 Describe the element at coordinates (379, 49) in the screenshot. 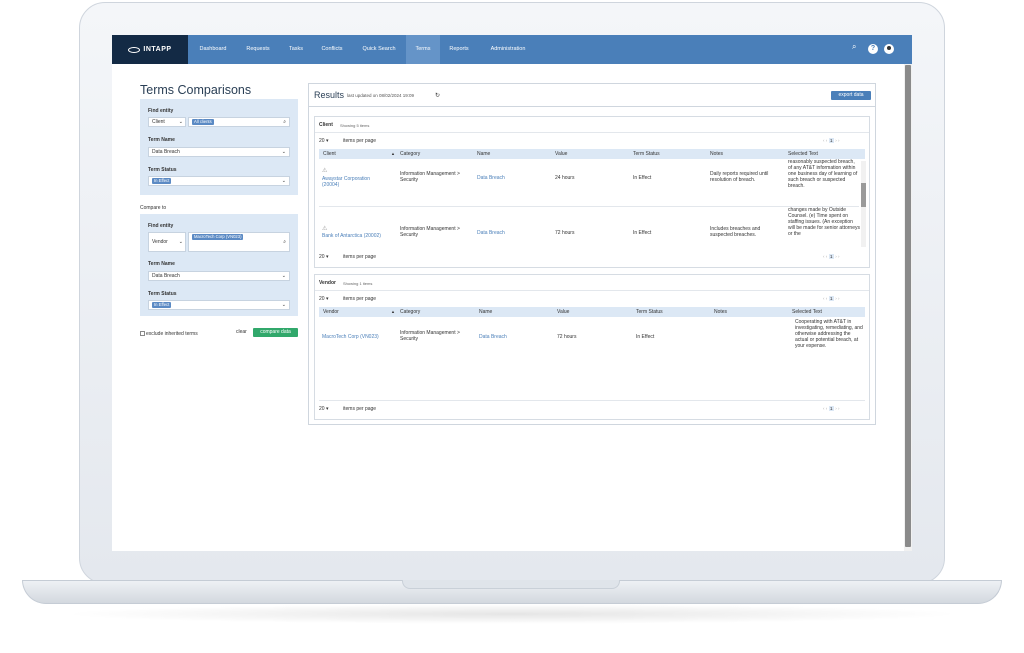

I see `nav-quick-search: Quick Search` at that location.